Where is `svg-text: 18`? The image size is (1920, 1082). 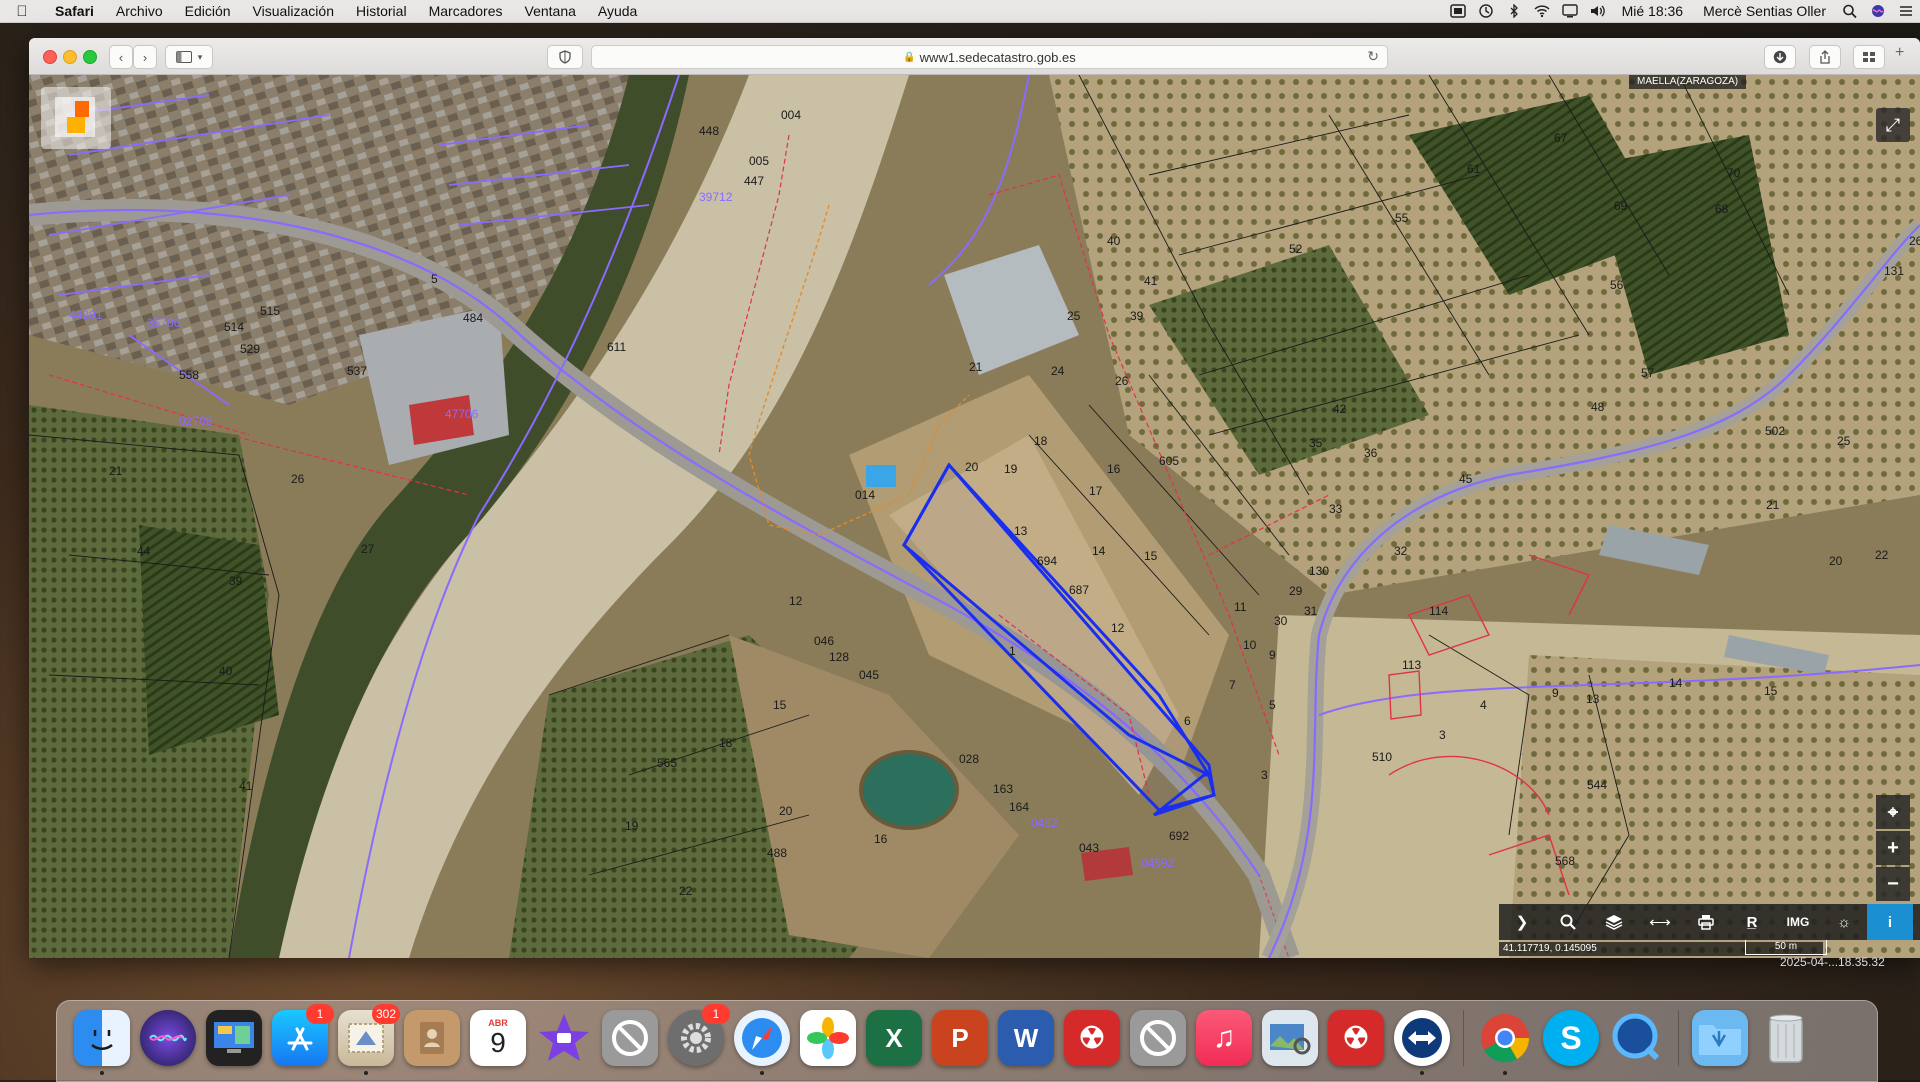
svg-text: 18 is located at coordinates (726, 743).